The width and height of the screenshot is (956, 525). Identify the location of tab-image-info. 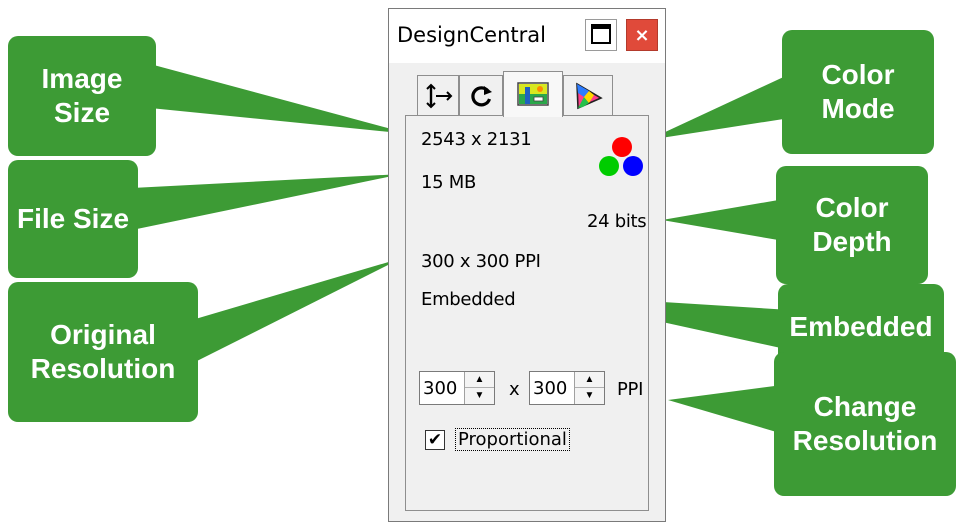
(533, 94).